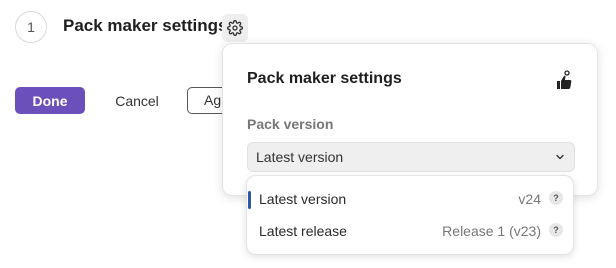 The width and height of the screenshot is (616, 268). I want to click on pack-version-select: Latest version, so click(411, 157).